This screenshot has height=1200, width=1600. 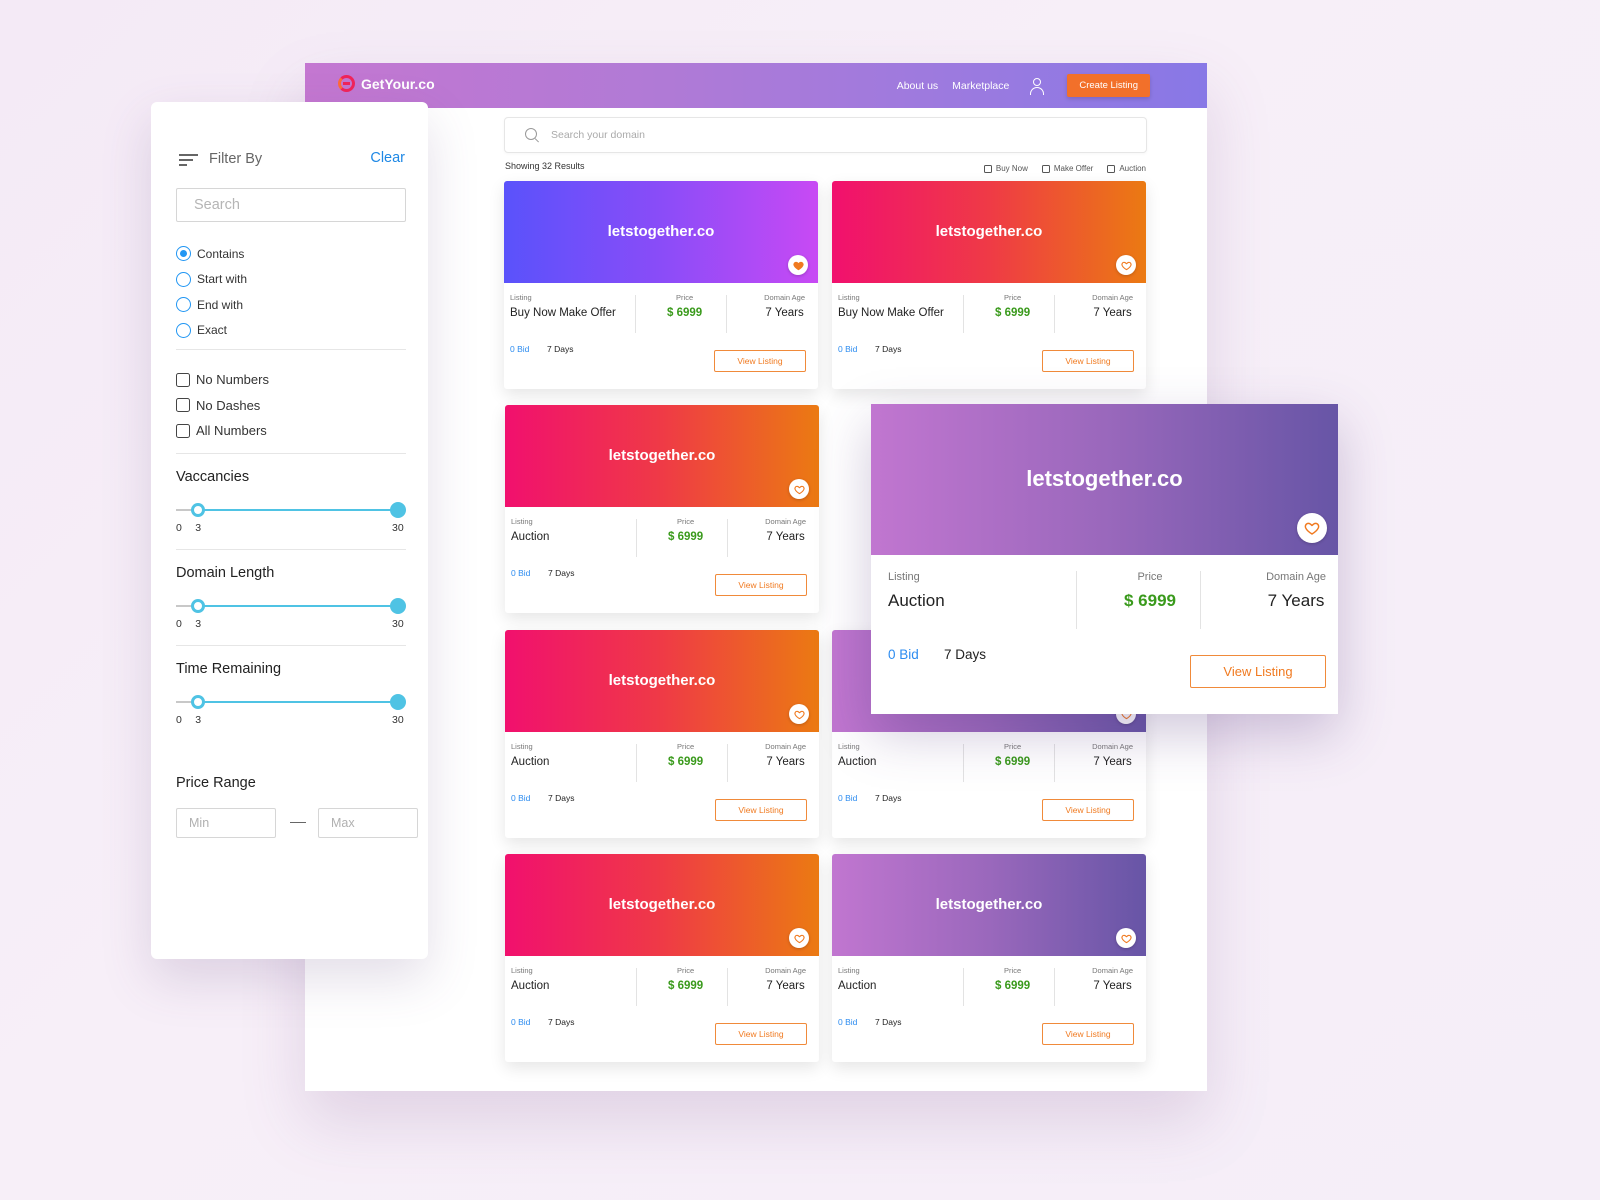 What do you see at coordinates (291, 205) in the screenshot?
I see `filter-search-input` at bounding box center [291, 205].